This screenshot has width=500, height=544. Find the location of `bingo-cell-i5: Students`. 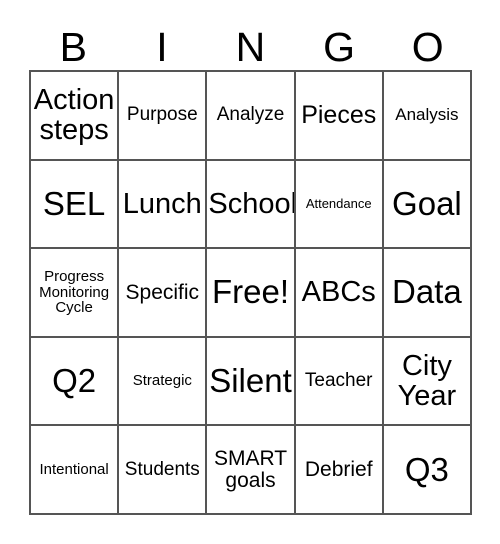

bingo-cell-i5: Students is located at coordinates (163, 470).